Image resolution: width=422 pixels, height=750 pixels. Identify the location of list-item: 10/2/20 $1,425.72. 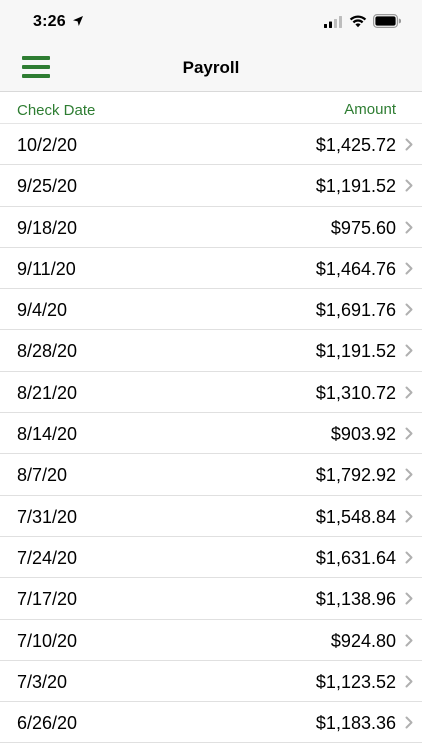
(211, 145).